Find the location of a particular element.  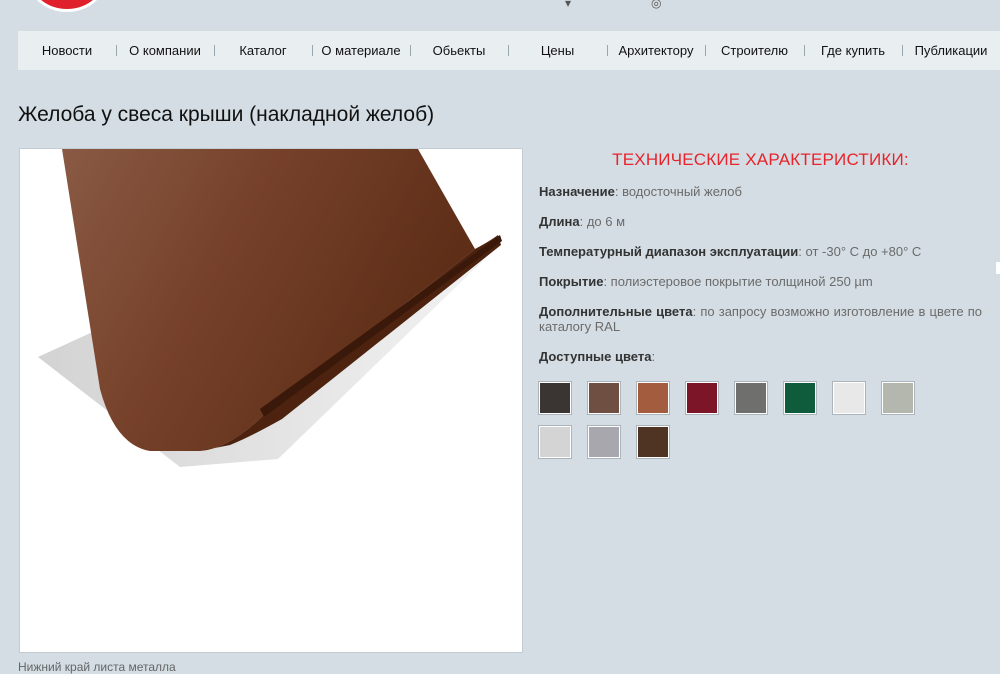

nav-item-catalog: Каталог is located at coordinates (263, 50).